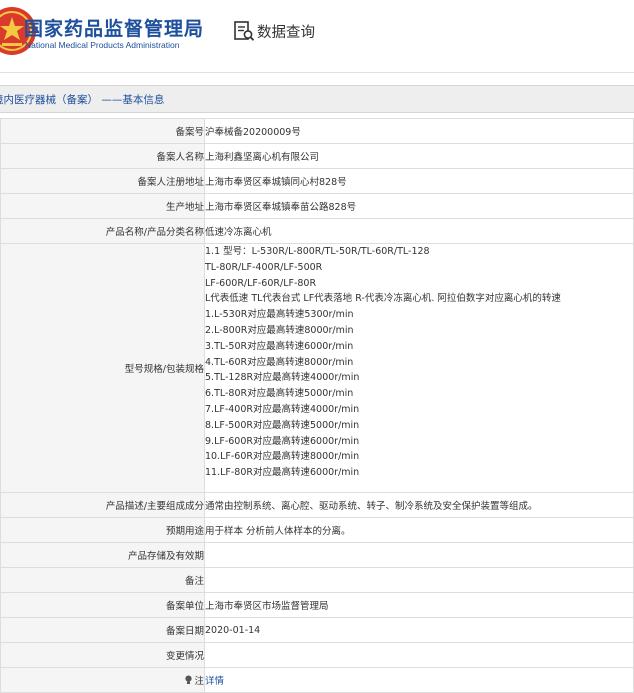  I want to click on field-label: 备案号, so click(102, 131).